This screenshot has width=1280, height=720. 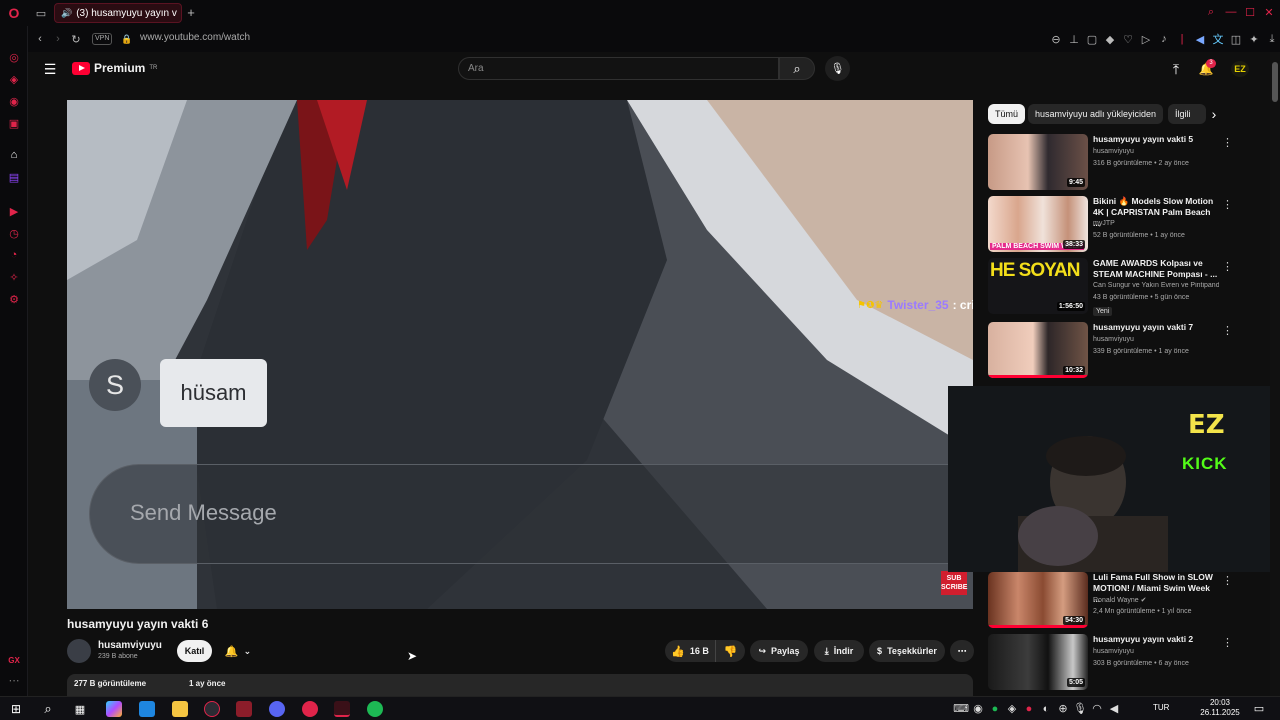 I want to click on puzzle-icon: ✦, so click(x=1254, y=39).